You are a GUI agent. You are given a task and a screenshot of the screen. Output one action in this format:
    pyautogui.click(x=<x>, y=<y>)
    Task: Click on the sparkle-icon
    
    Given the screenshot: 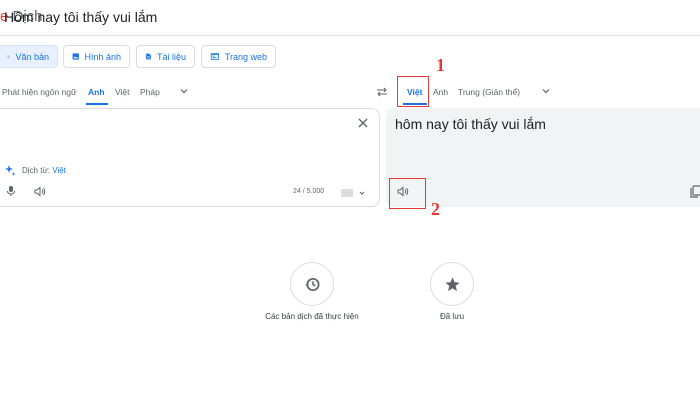 What is the action you would take?
    pyautogui.click(x=10, y=170)
    